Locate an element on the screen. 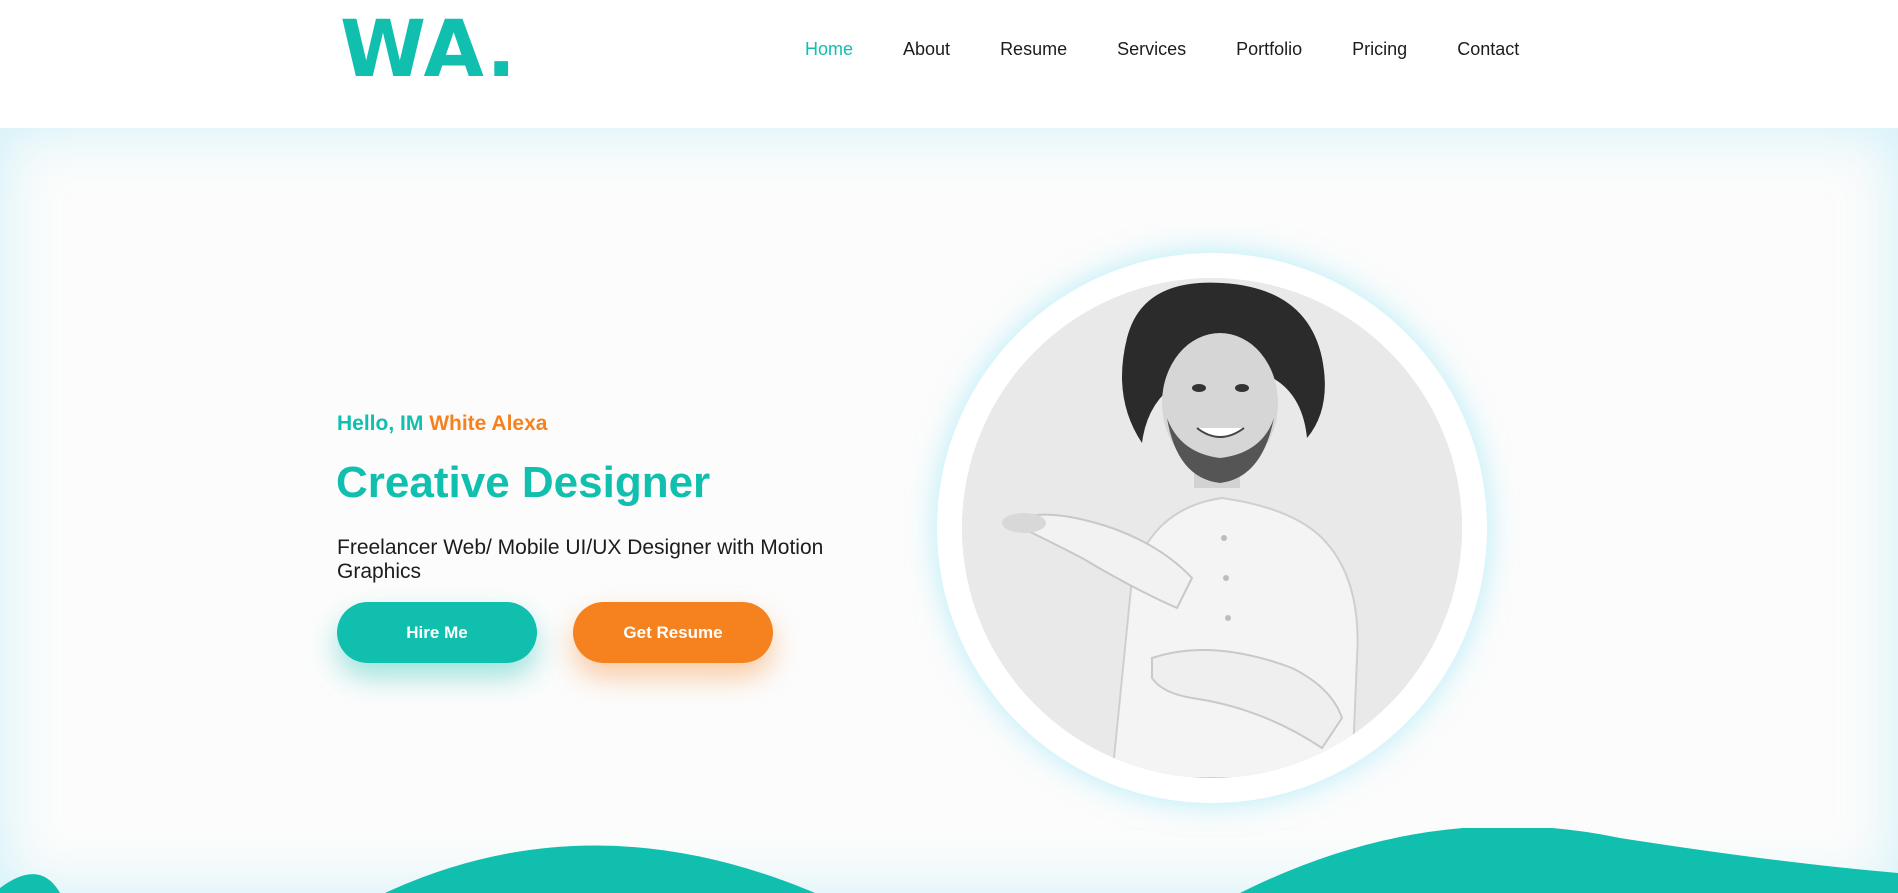 This screenshot has width=1898, height=893. logo: WA. is located at coordinates (428, 50).